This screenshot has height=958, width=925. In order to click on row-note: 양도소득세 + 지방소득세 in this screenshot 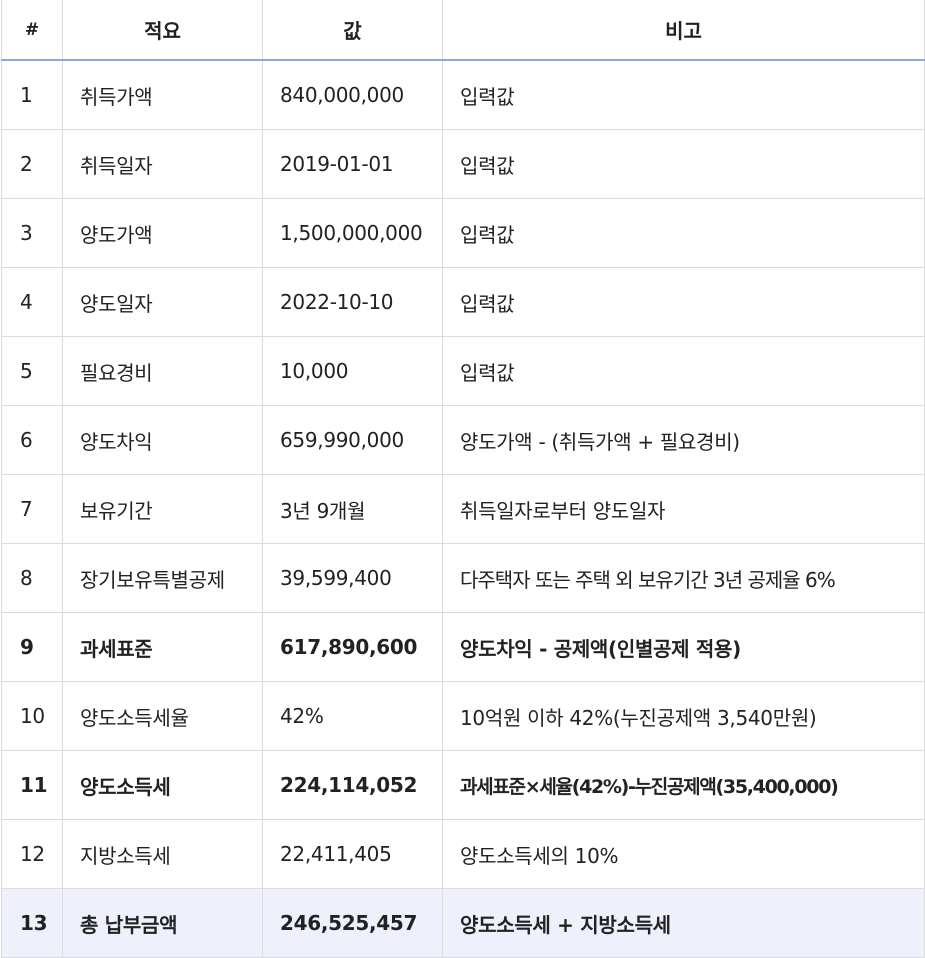, I will do `click(683, 923)`.